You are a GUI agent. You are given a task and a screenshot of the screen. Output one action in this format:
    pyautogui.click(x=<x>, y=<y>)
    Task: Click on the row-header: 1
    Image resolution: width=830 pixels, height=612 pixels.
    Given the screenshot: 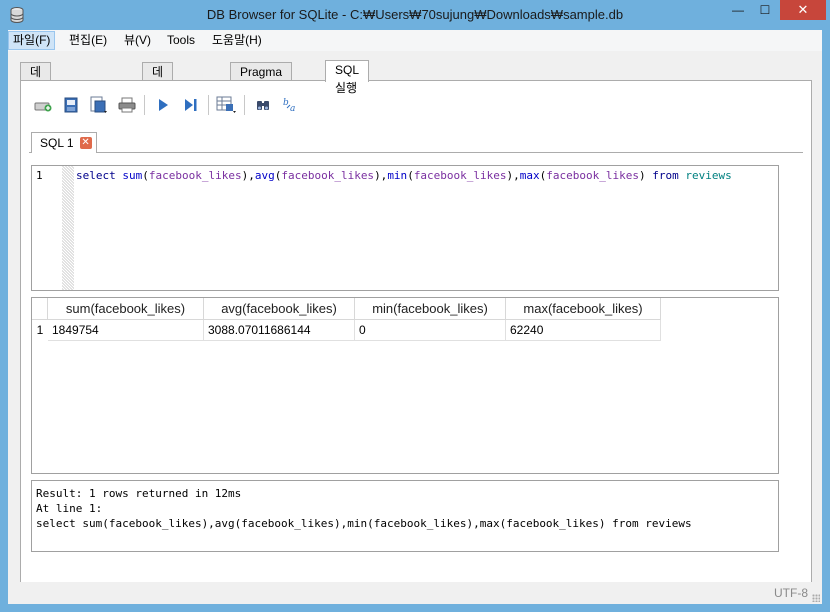 What is the action you would take?
    pyautogui.click(x=40, y=330)
    